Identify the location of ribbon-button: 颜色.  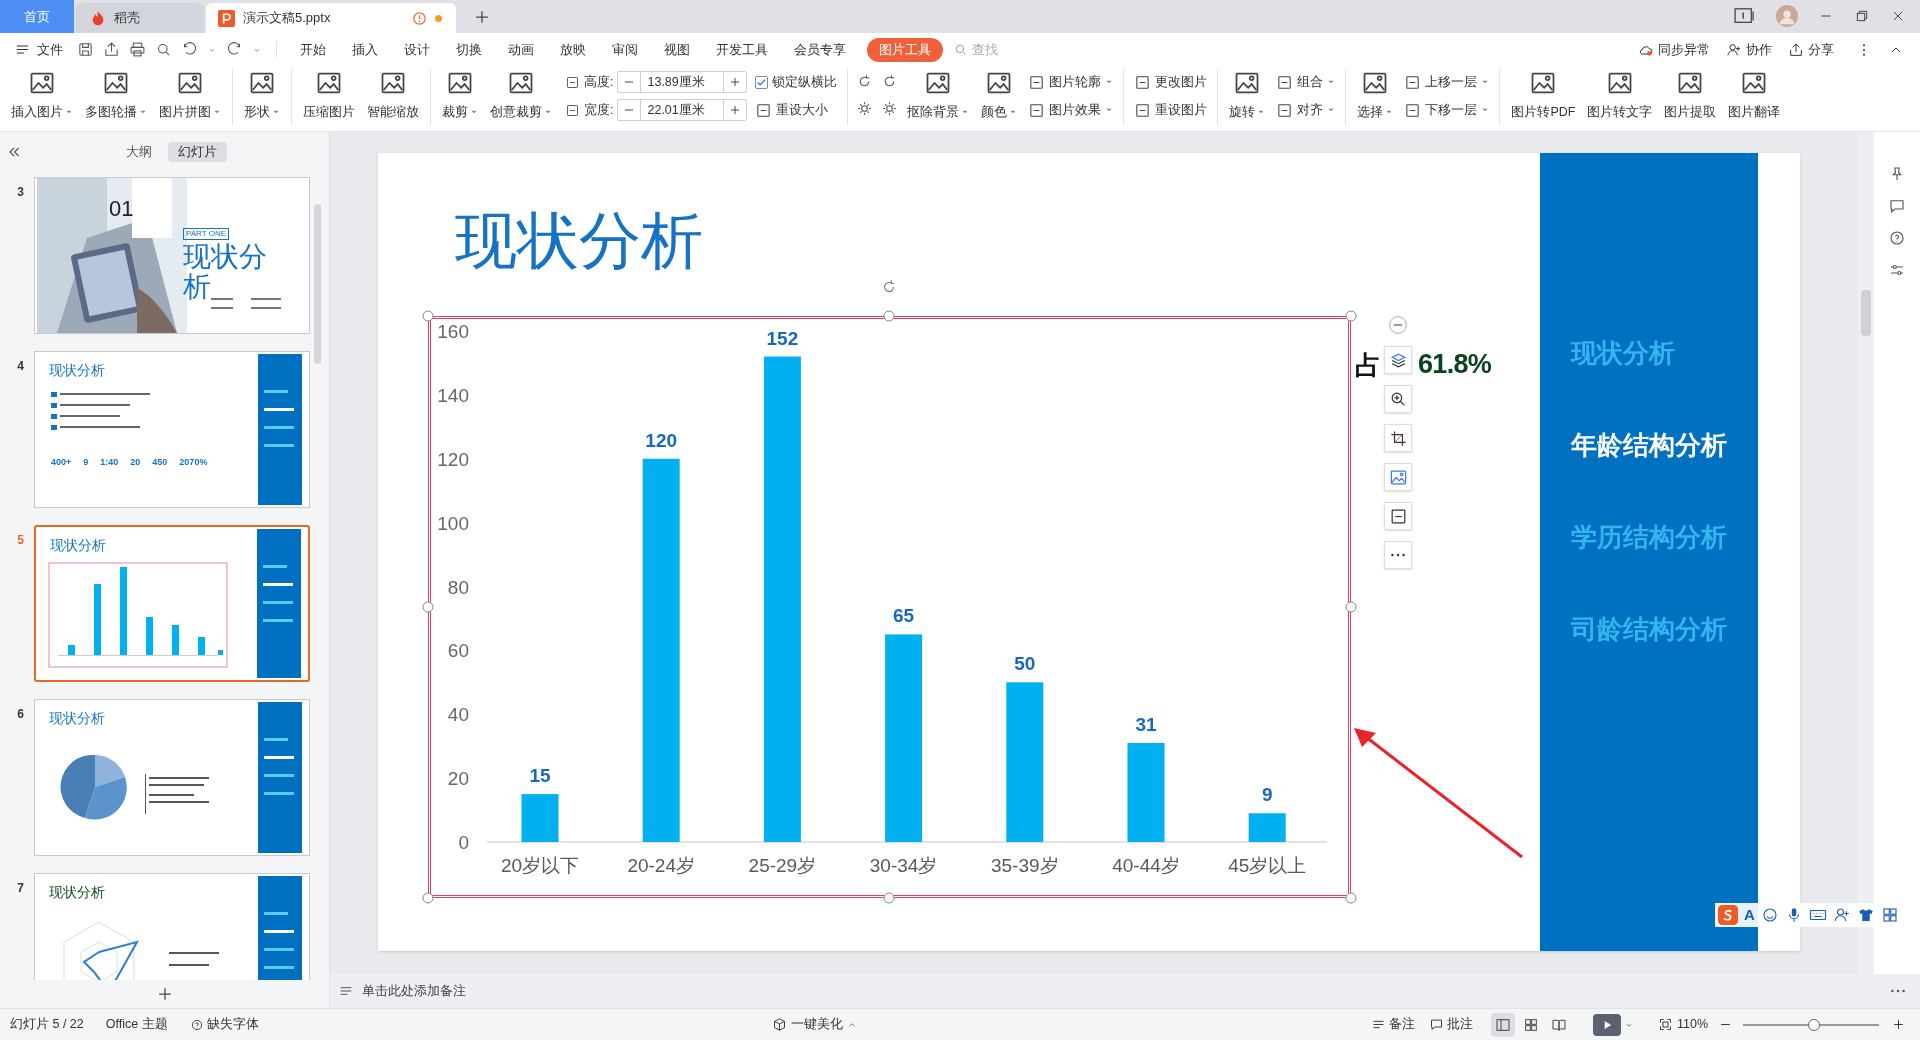
(999, 95).